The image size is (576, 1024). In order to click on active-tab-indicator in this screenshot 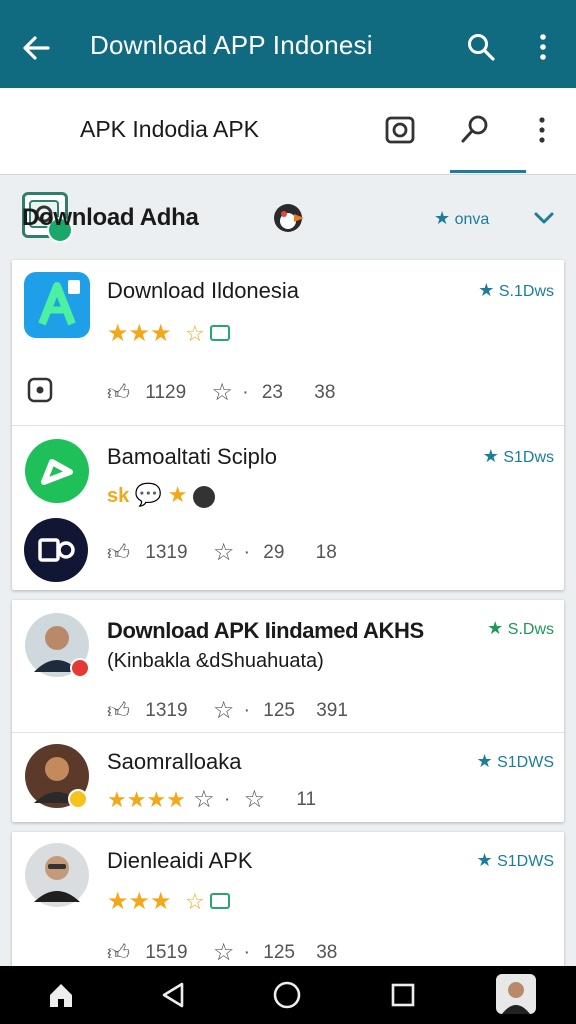, I will do `click(488, 171)`.